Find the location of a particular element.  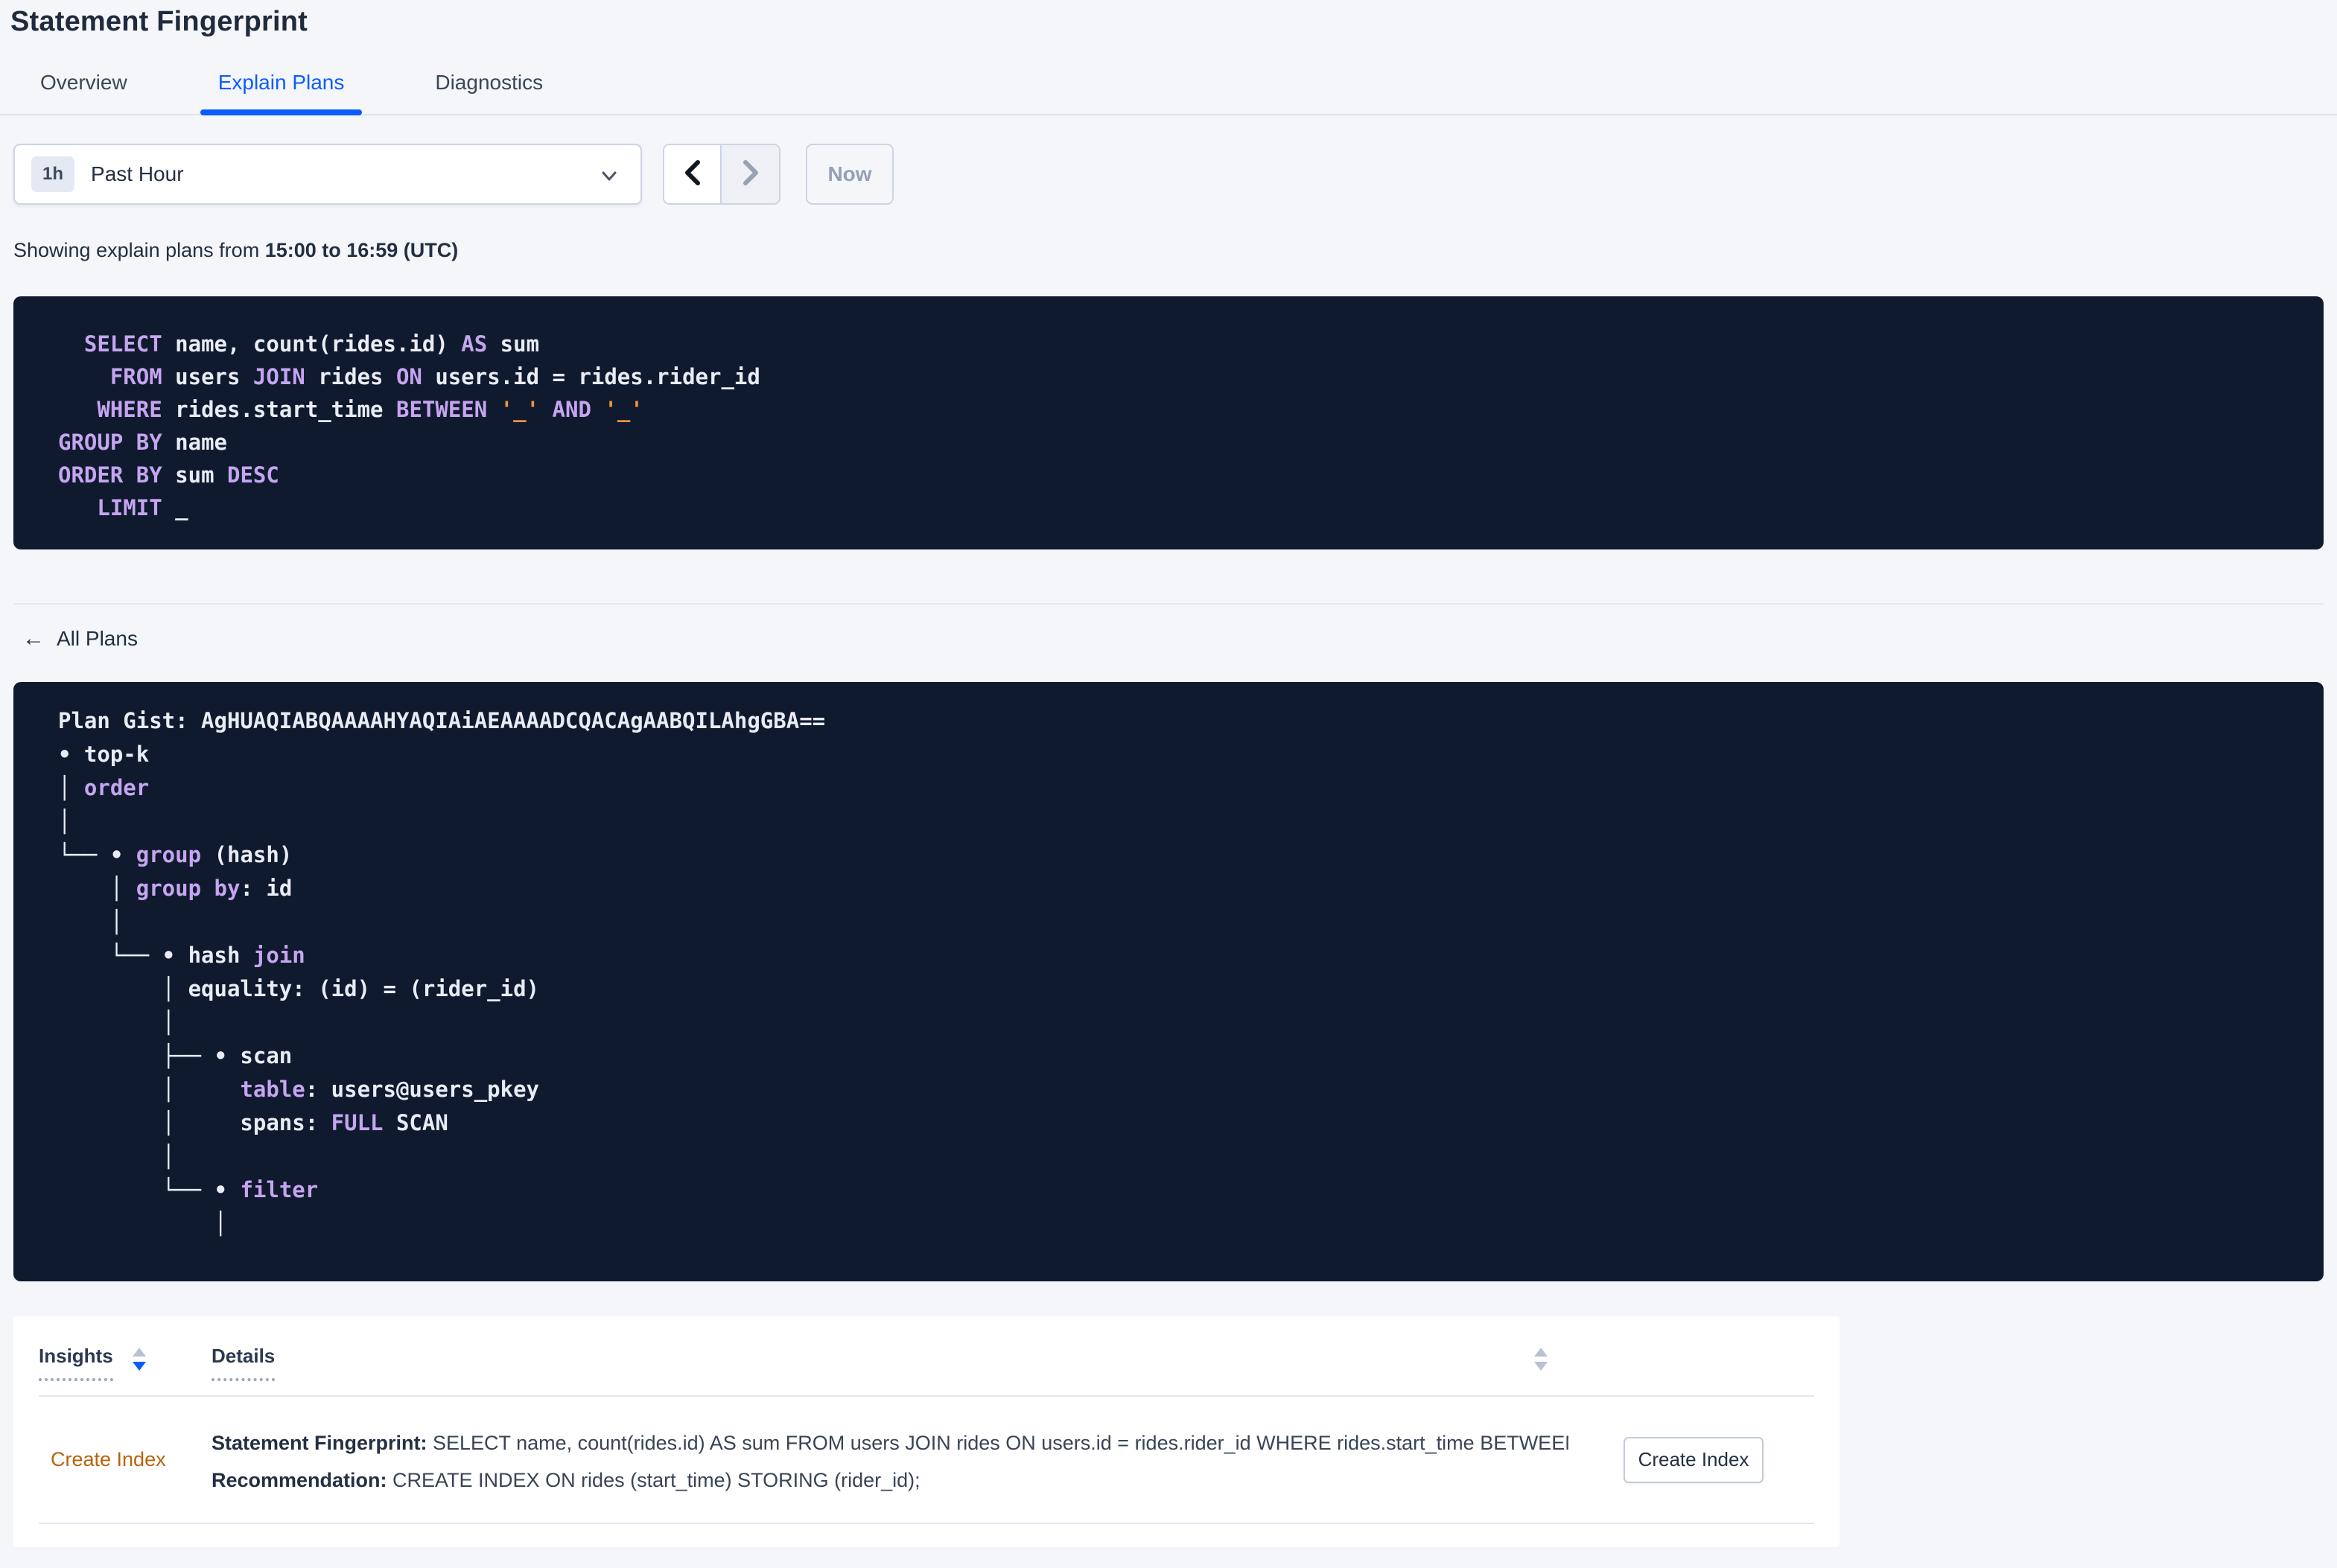

chevron-right-icon is located at coordinates (751, 174).